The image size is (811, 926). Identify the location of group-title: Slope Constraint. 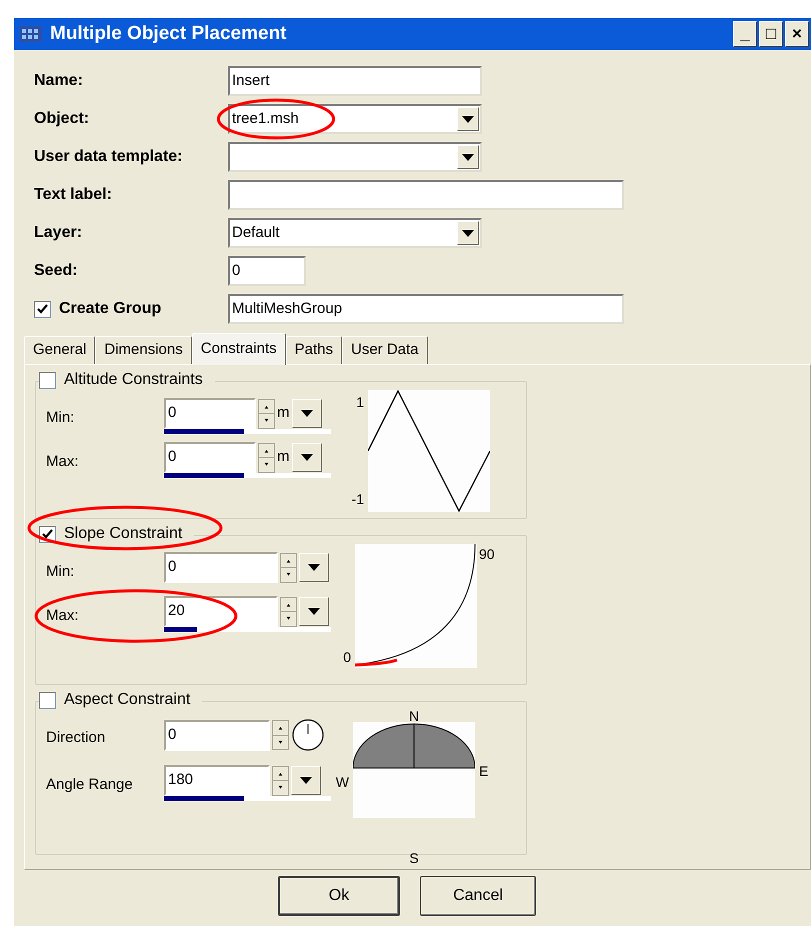
(123, 534).